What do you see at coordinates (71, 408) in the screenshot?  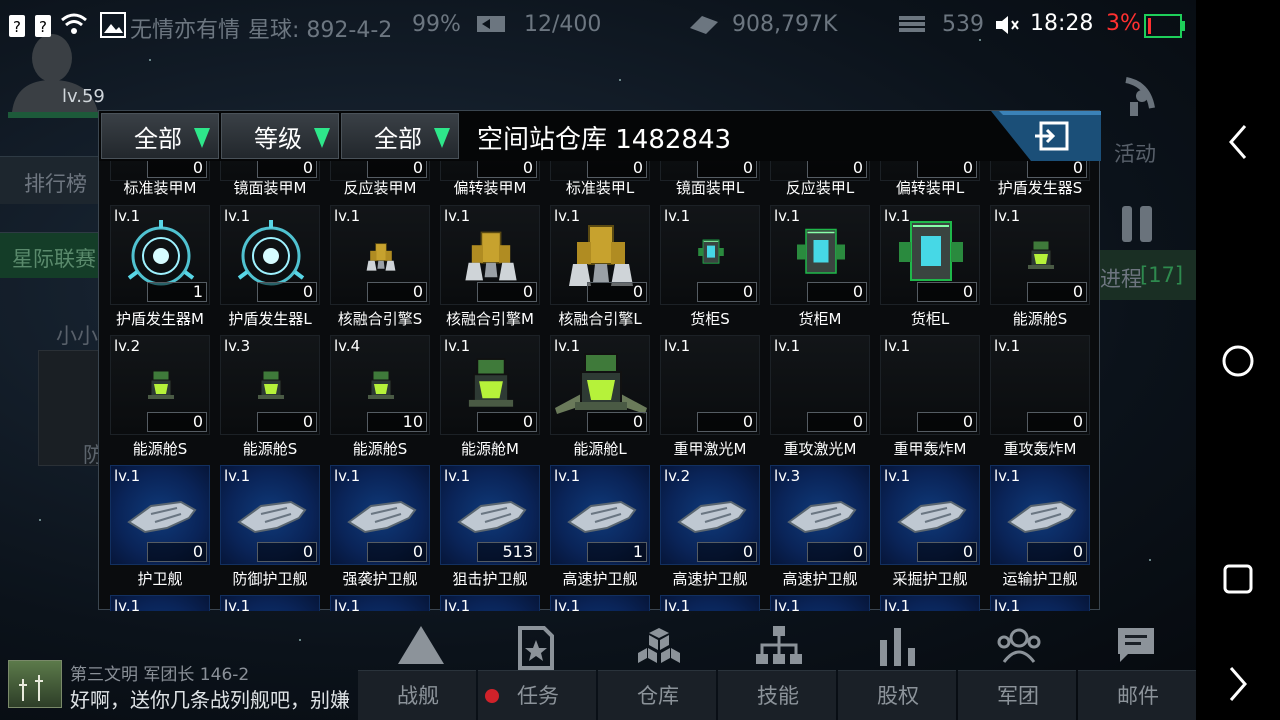 I see `bg-thumbnail: 防` at bounding box center [71, 408].